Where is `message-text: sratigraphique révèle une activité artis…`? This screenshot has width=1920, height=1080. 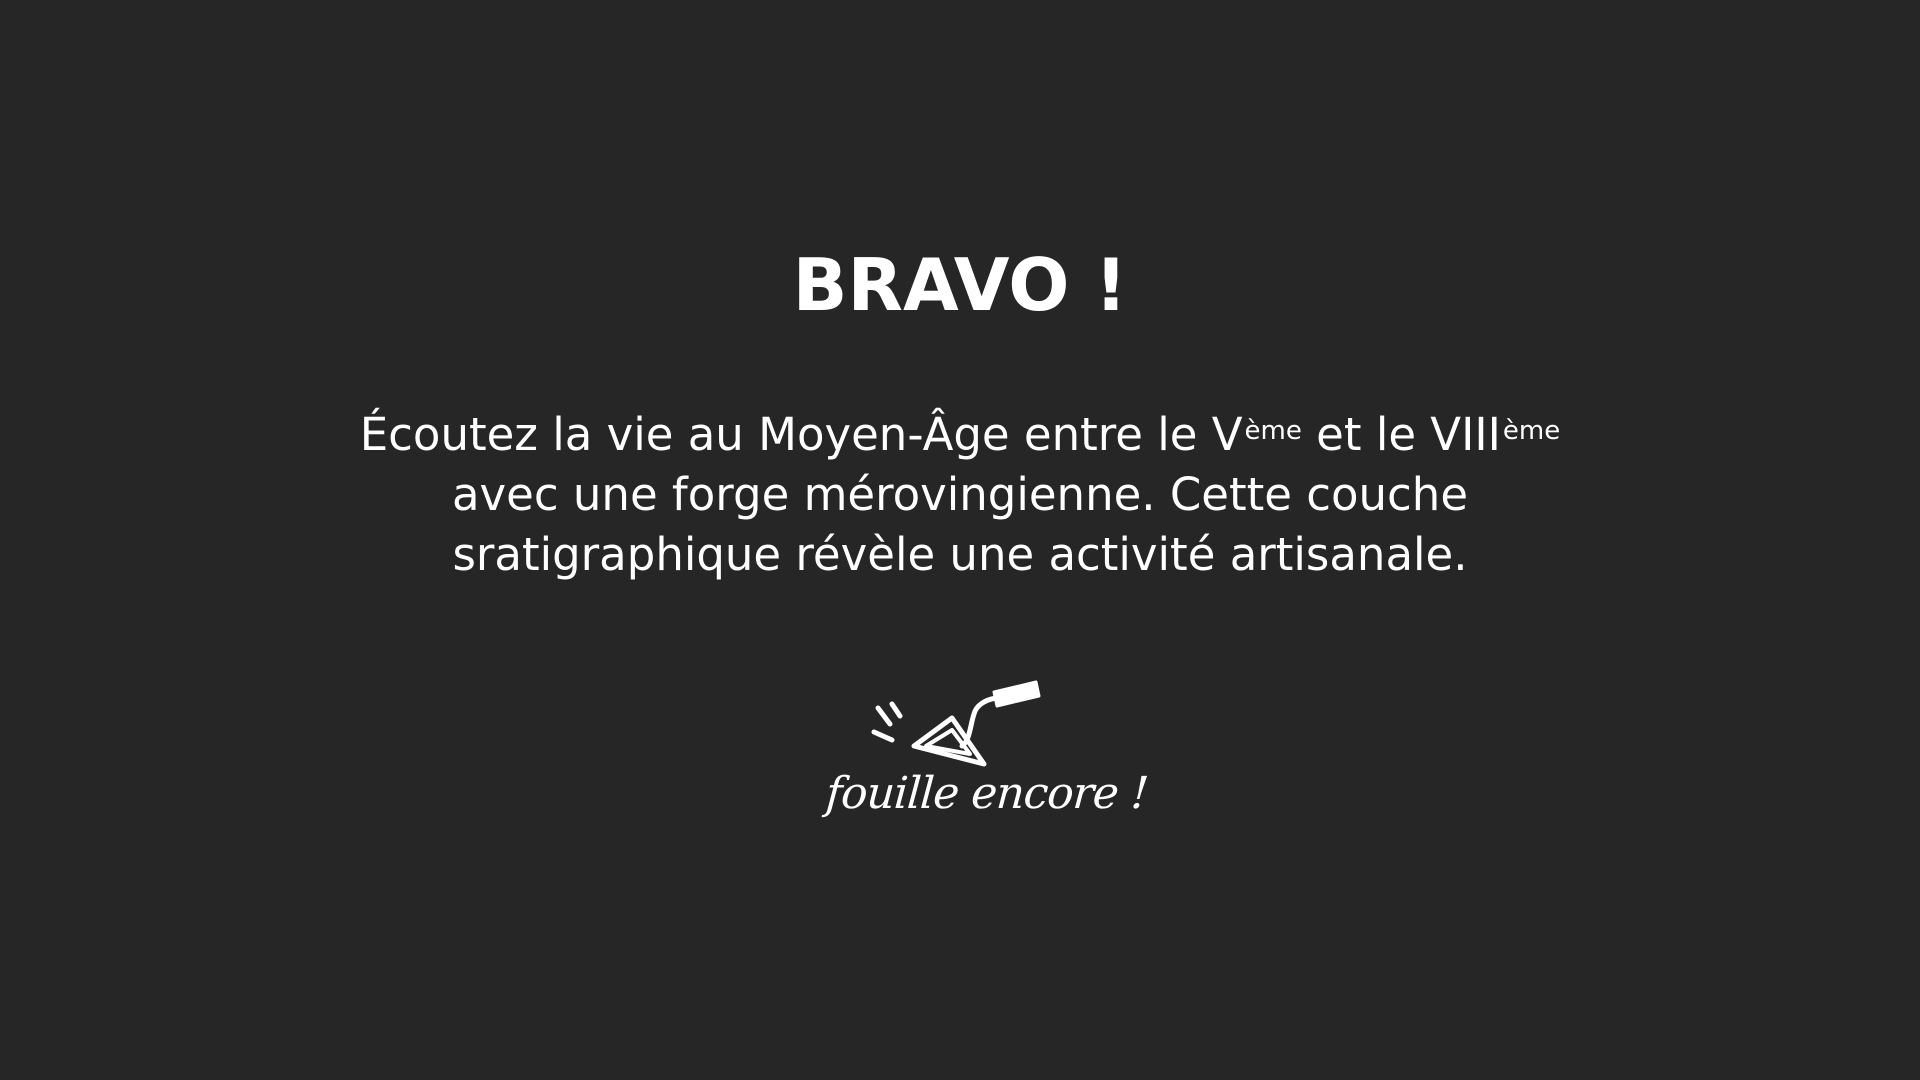
message-text: sratigraphique révèle une activité artis… is located at coordinates (960, 554).